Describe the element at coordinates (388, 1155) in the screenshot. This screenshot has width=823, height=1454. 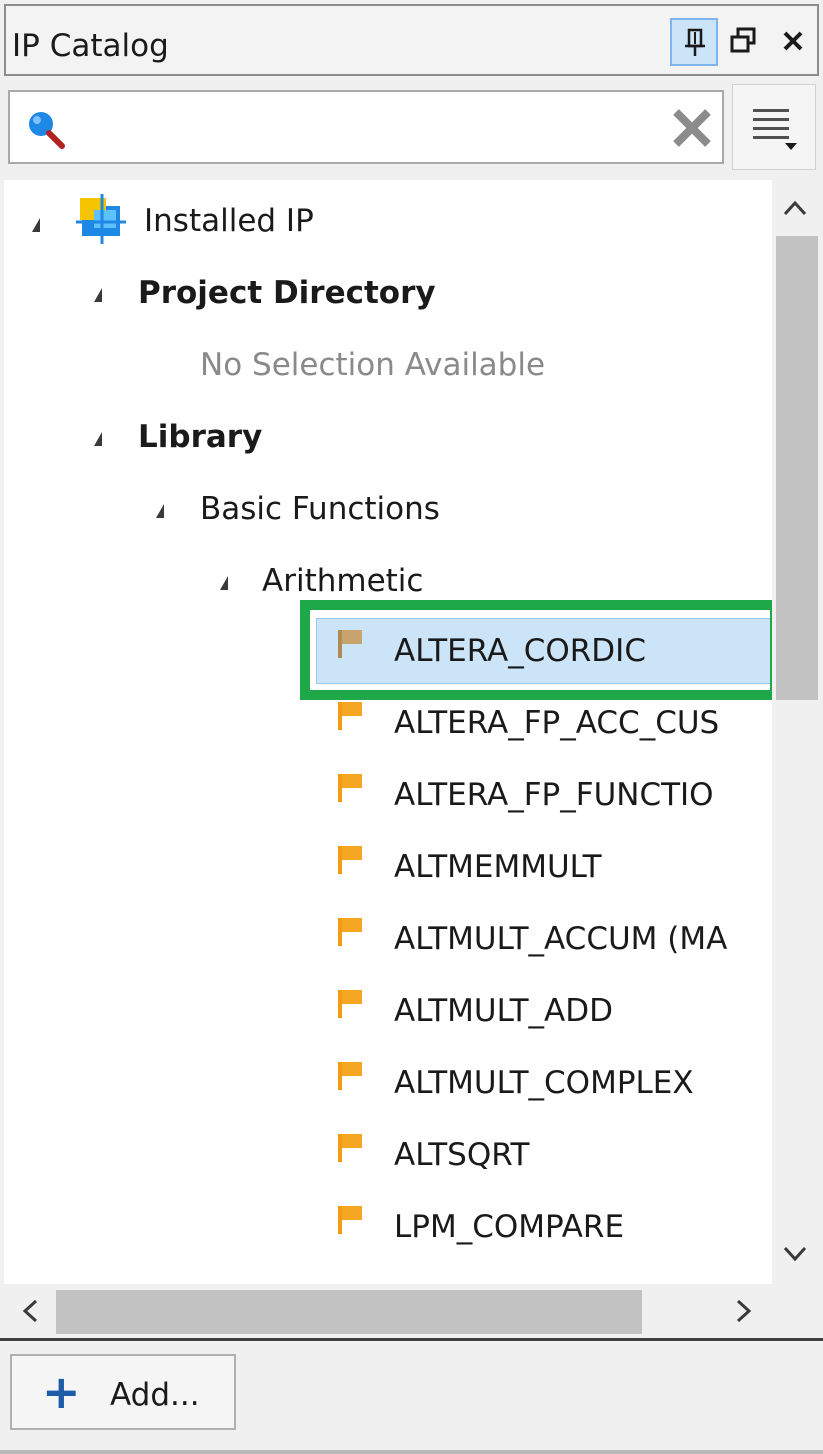
I see `ip-item-altsqrt: ALTSQRT` at that location.